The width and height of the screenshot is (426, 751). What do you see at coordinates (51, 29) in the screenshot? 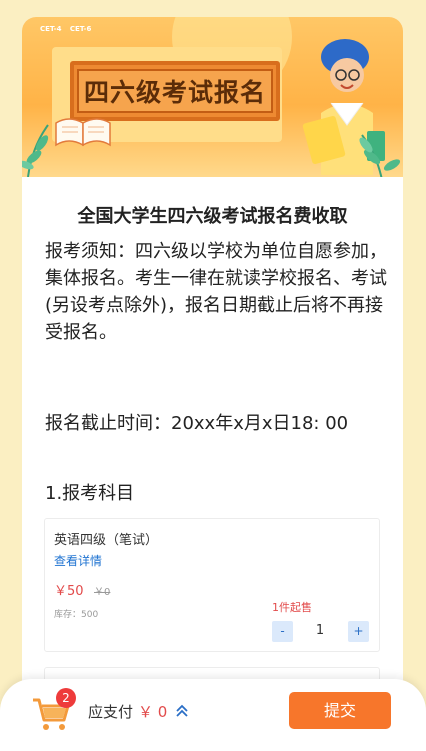
I see `banner-tag-cet4: CET-4` at bounding box center [51, 29].